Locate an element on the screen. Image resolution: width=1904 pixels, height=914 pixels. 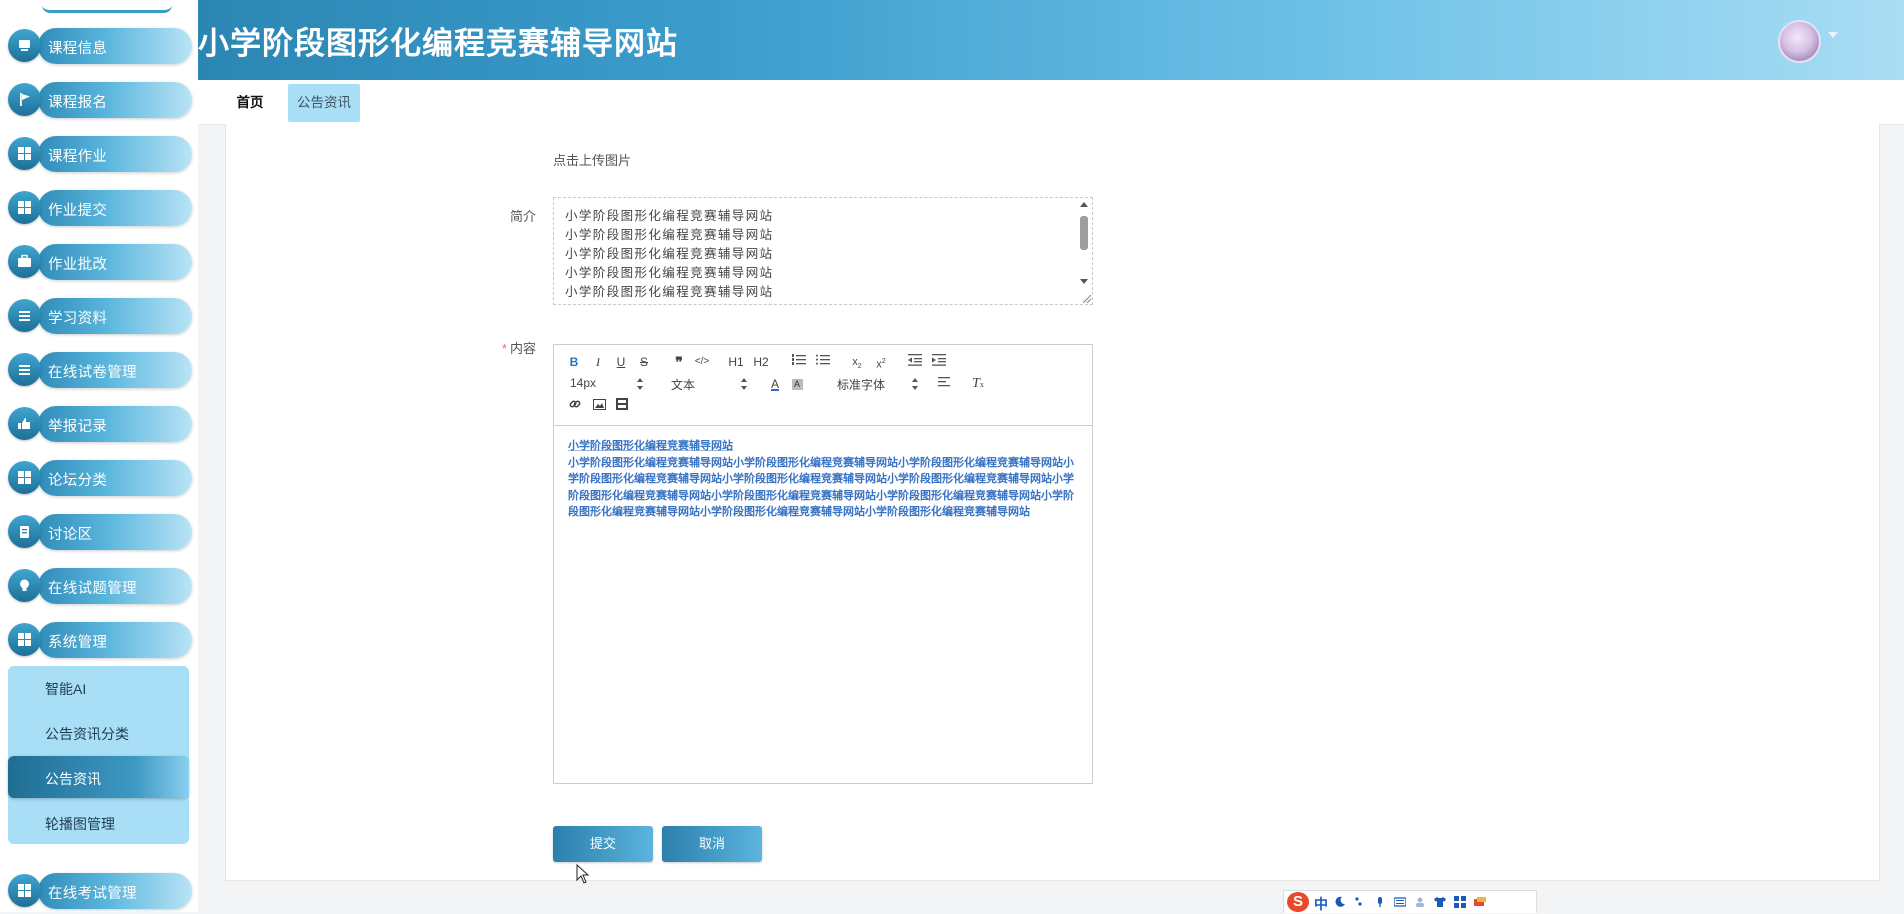
blockquote-icon: ❞ is located at coordinates (679, 362).